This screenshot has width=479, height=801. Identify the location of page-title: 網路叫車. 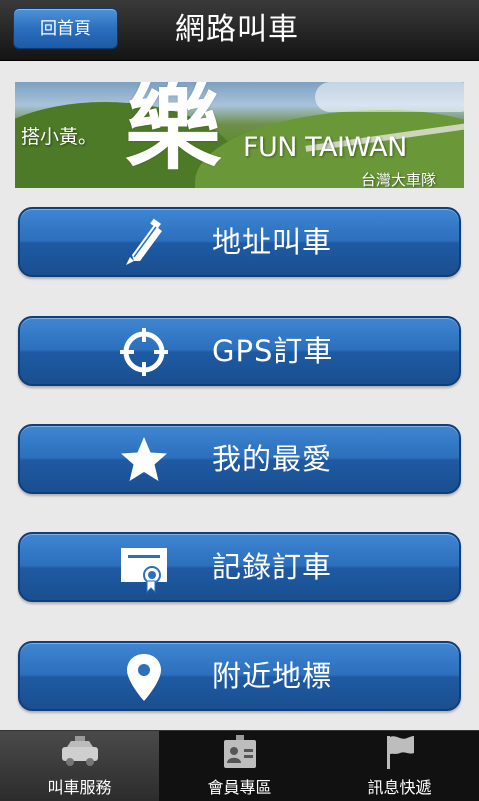
(237, 29).